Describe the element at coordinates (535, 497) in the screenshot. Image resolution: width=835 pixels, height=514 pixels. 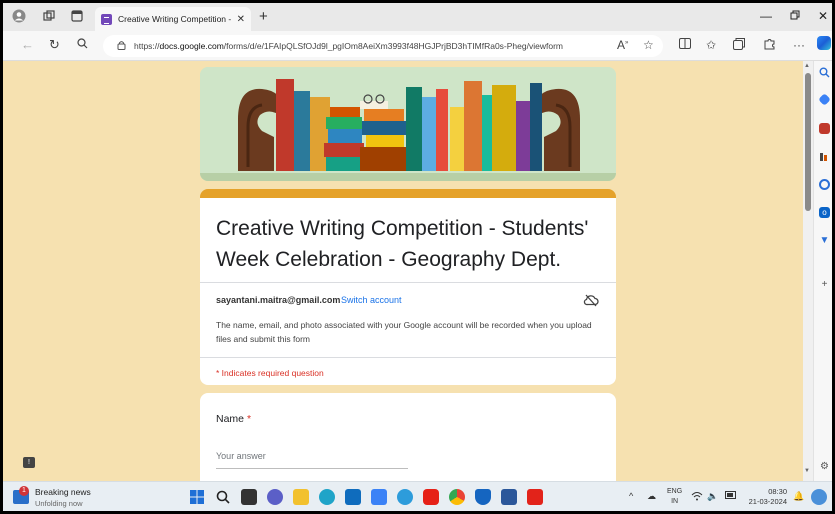
I see `pdf-reader-icon` at that location.